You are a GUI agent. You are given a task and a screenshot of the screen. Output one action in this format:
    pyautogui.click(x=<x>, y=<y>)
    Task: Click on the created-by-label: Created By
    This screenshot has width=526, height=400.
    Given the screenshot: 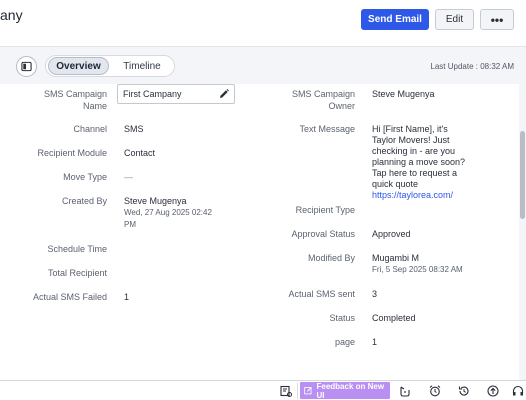 What is the action you would take?
    pyautogui.click(x=84, y=201)
    